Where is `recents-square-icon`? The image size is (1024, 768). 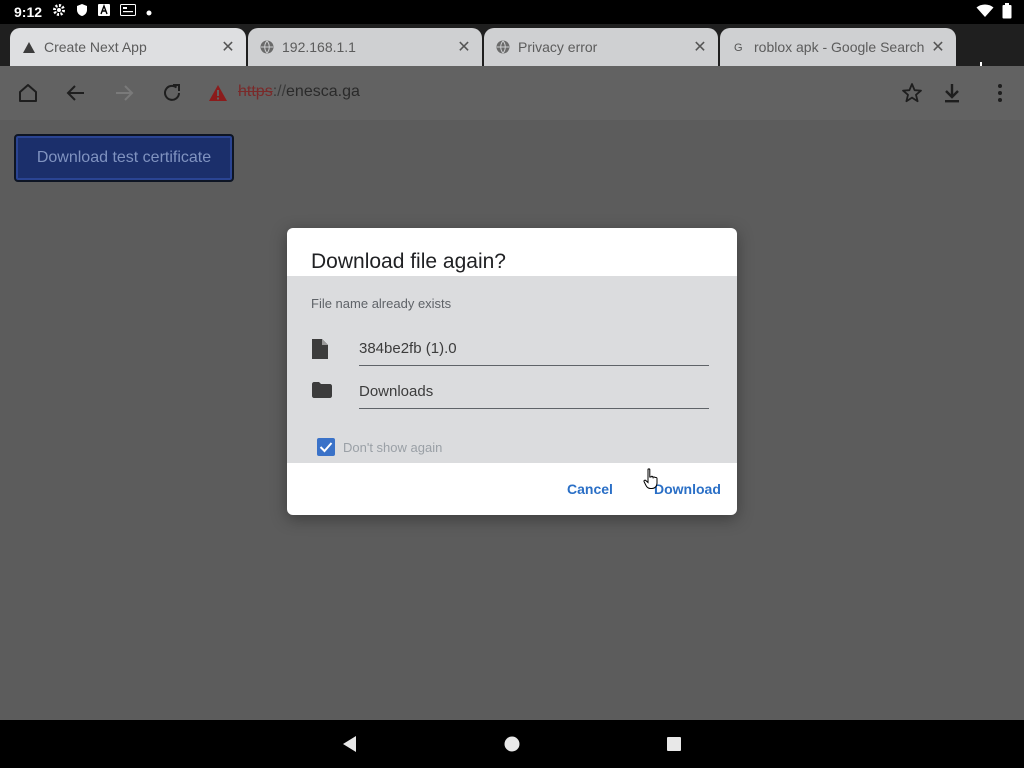 recents-square-icon is located at coordinates (674, 744).